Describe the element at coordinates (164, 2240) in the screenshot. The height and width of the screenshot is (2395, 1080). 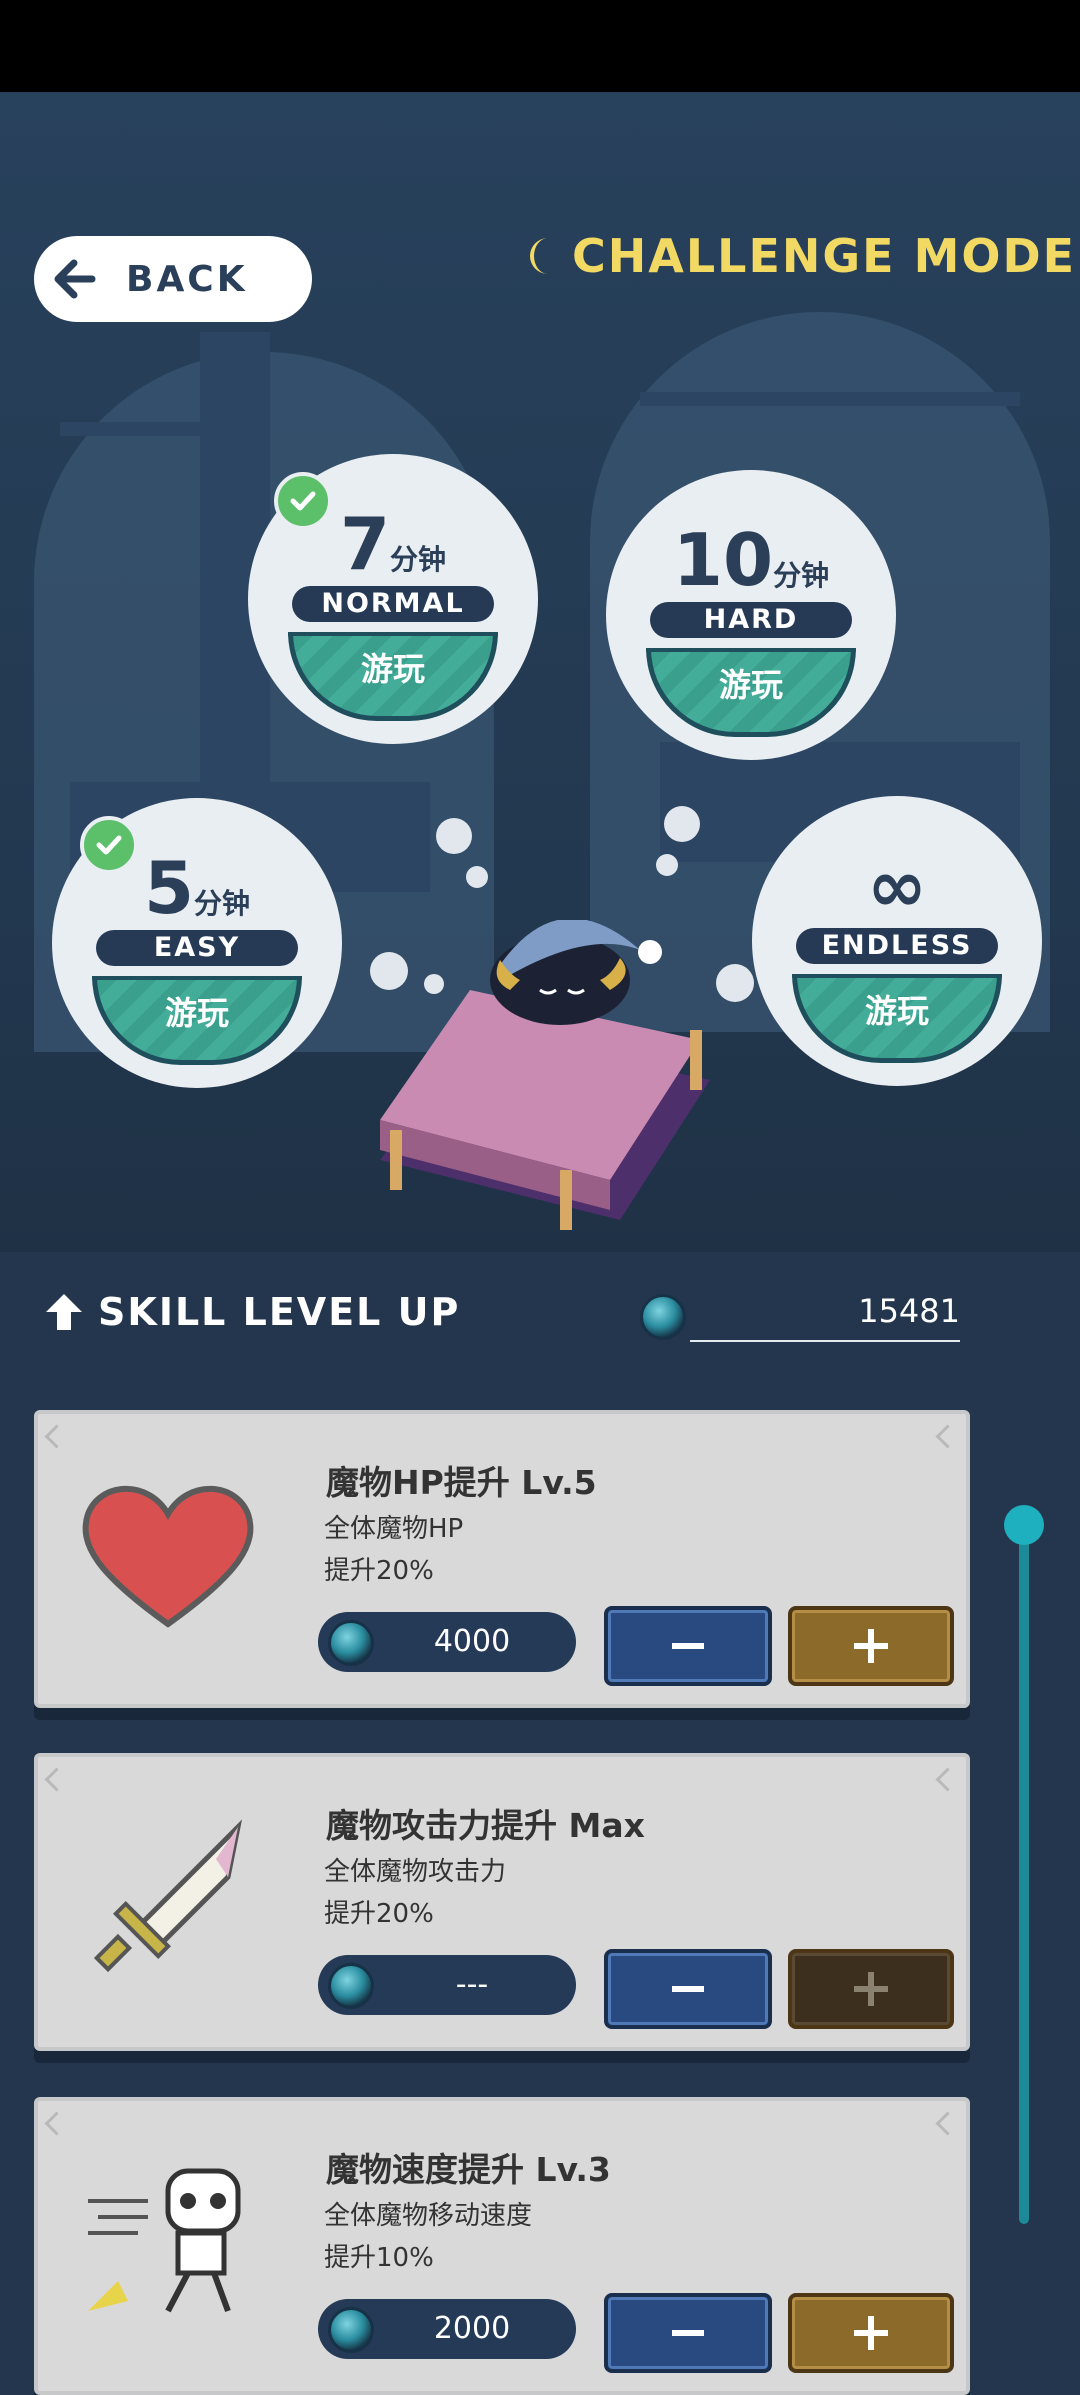
I see `running-skeleton-icon` at that location.